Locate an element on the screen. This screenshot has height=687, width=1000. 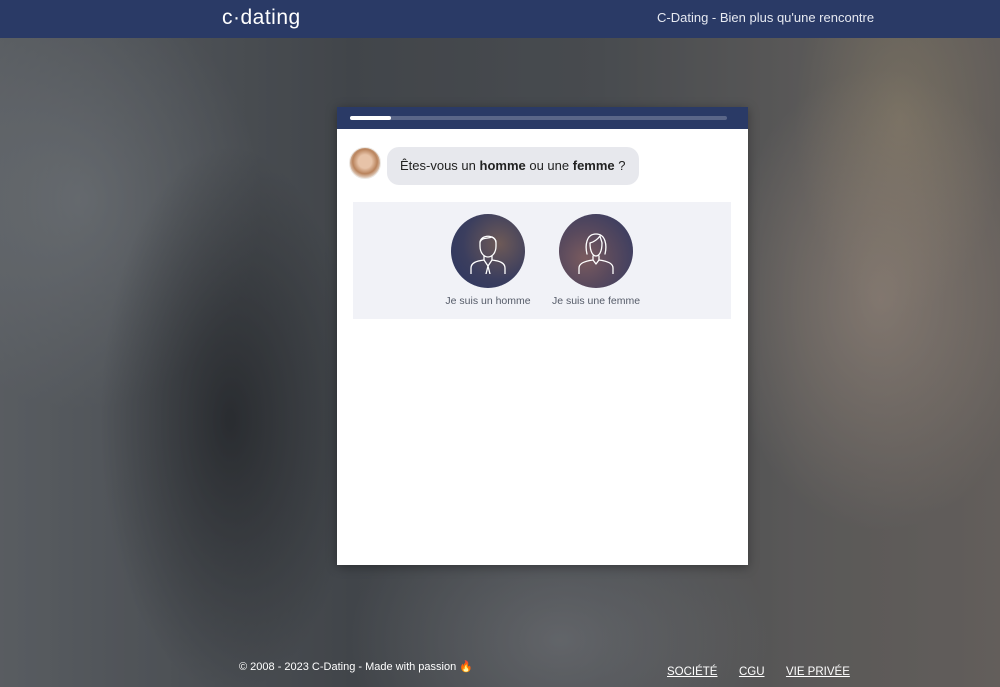
question-option-man: homme is located at coordinates (502, 165).